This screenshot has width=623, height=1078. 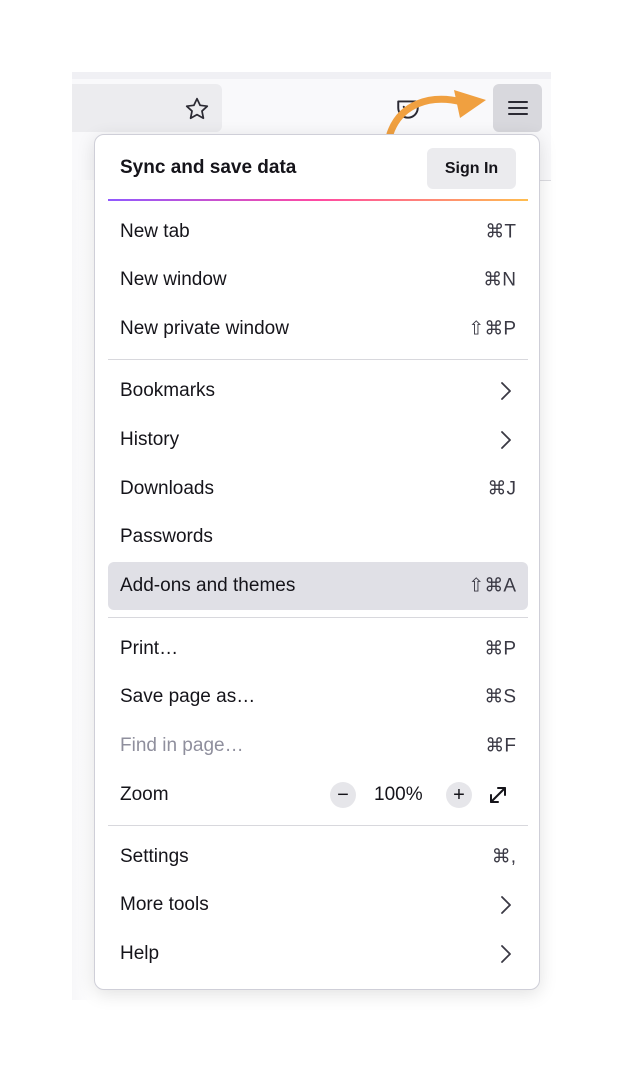 I want to click on menu-item-new-tab: New tab ⌘T, so click(x=318, y=232).